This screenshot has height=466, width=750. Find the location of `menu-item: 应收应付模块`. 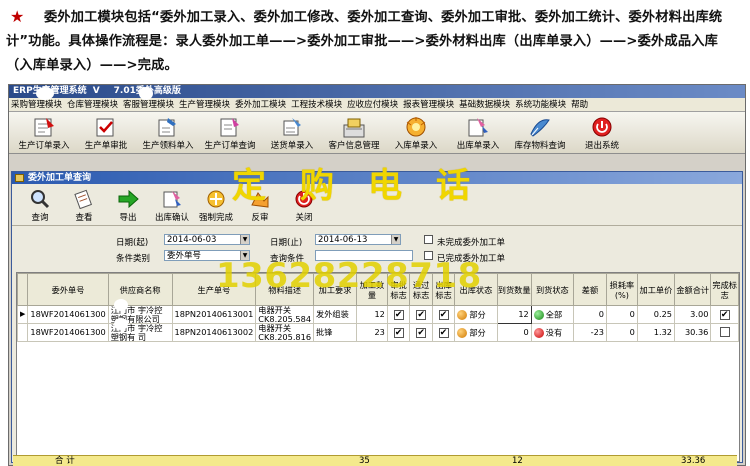

menu-item: 应收应付模块 is located at coordinates (373, 104).